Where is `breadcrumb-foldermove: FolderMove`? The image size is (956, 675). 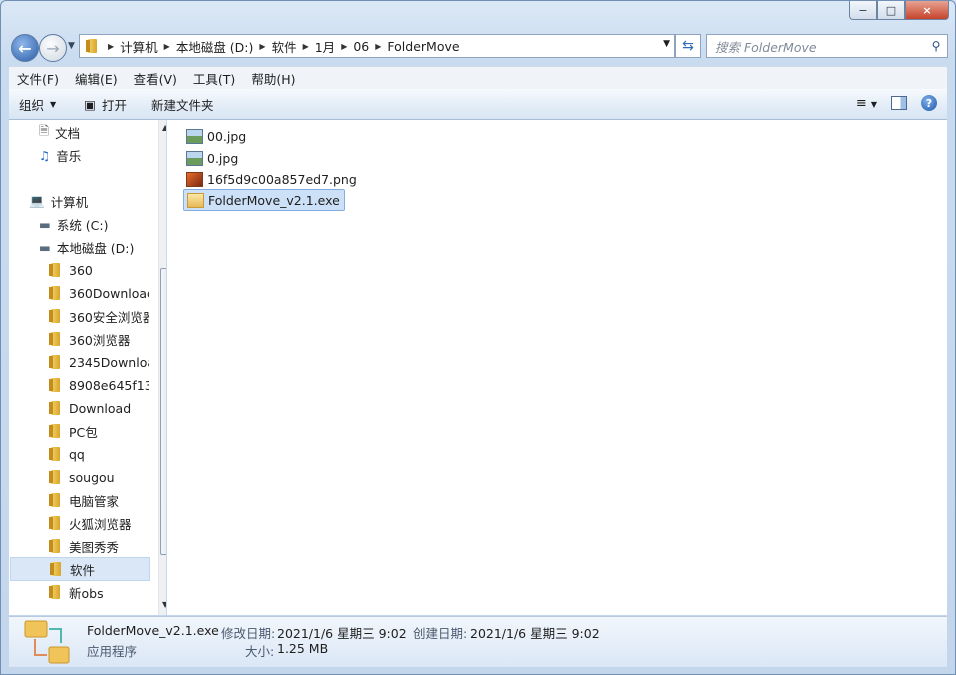 breadcrumb-foldermove: FolderMove is located at coordinates (423, 46).